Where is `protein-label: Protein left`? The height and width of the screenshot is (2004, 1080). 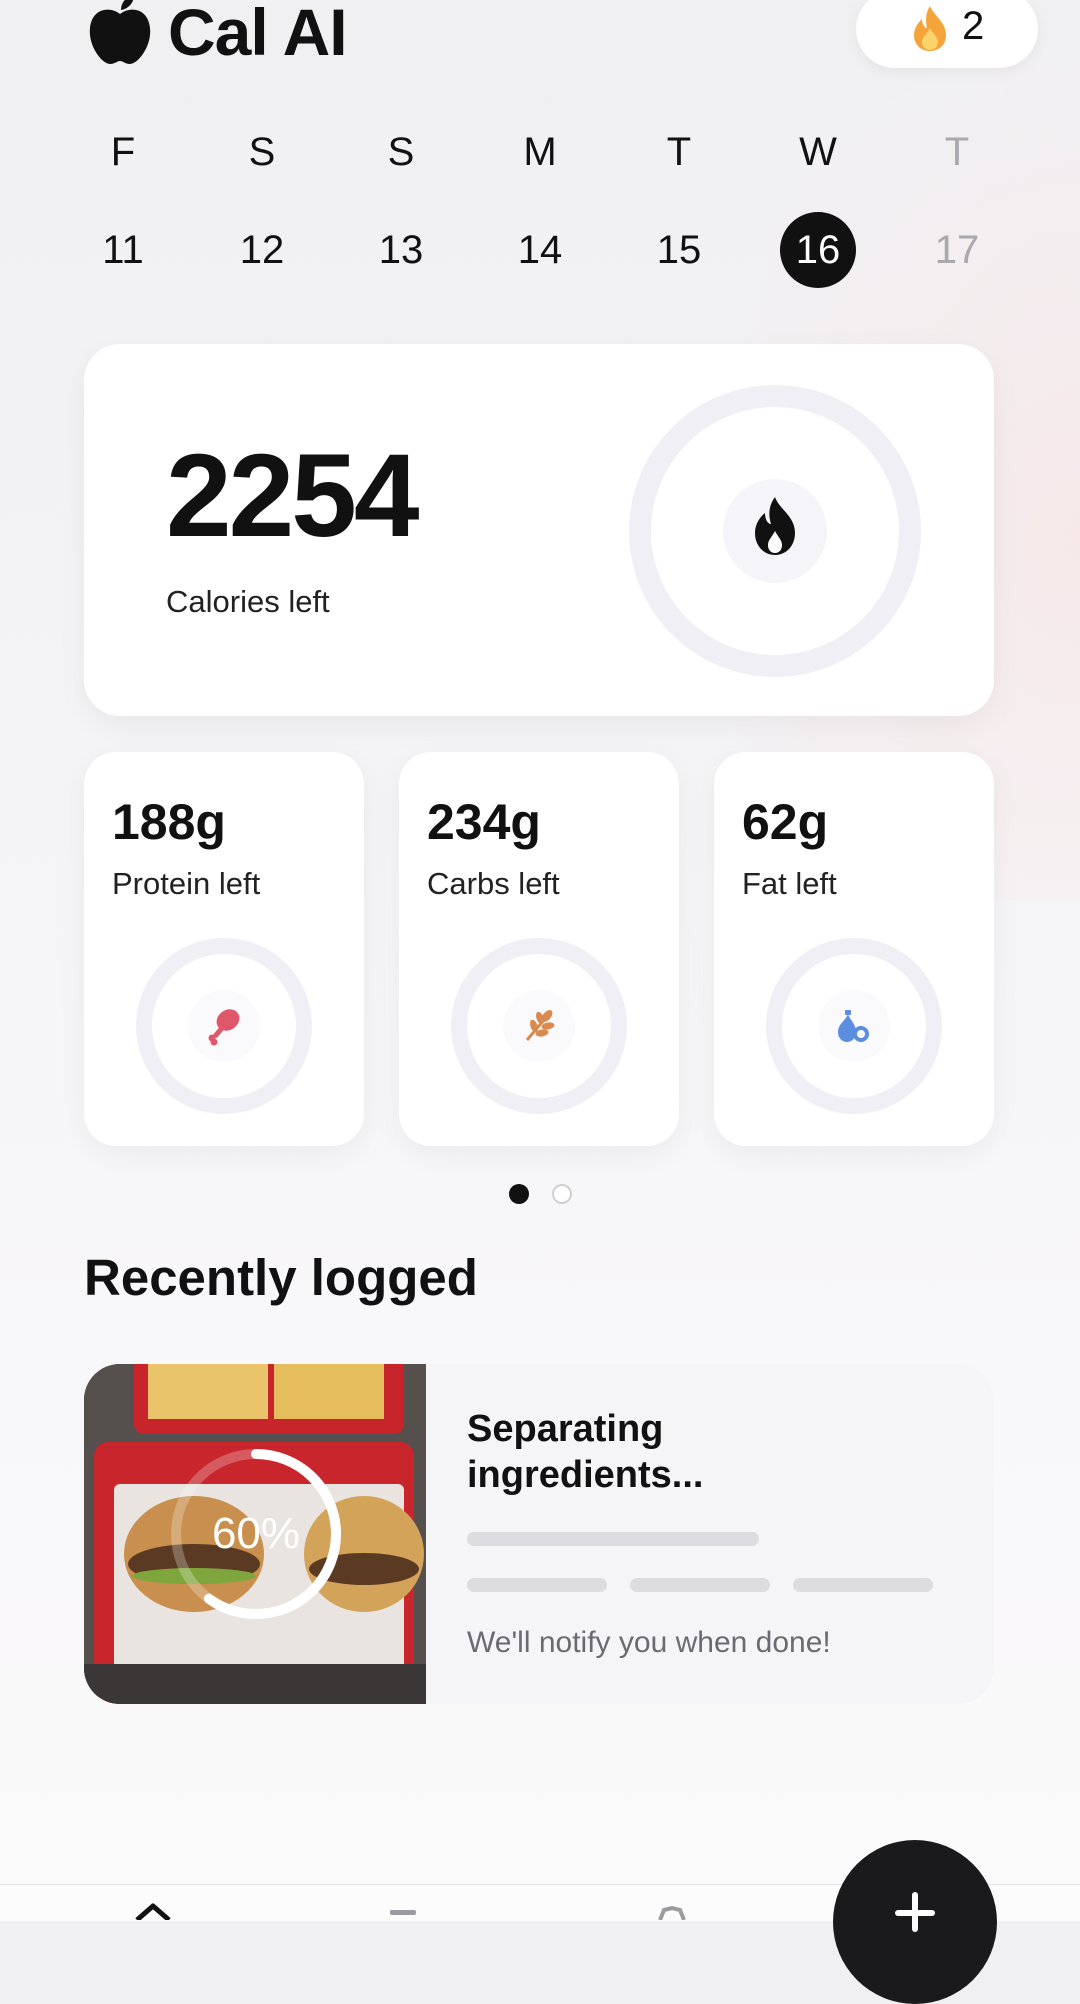 protein-label: Protein left is located at coordinates (186, 883).